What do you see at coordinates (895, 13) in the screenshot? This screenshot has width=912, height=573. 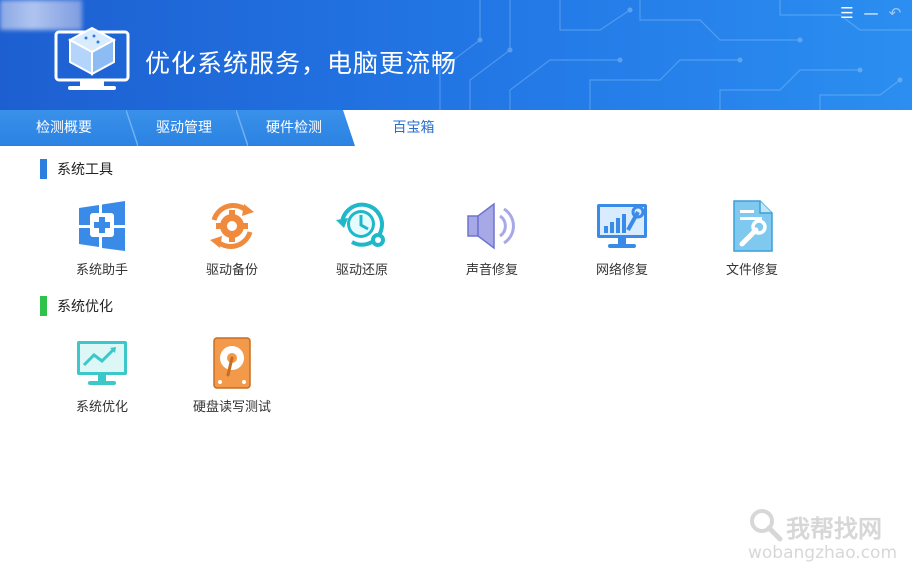 I see `back-icon: ↶` at bounding box center [895, 13].